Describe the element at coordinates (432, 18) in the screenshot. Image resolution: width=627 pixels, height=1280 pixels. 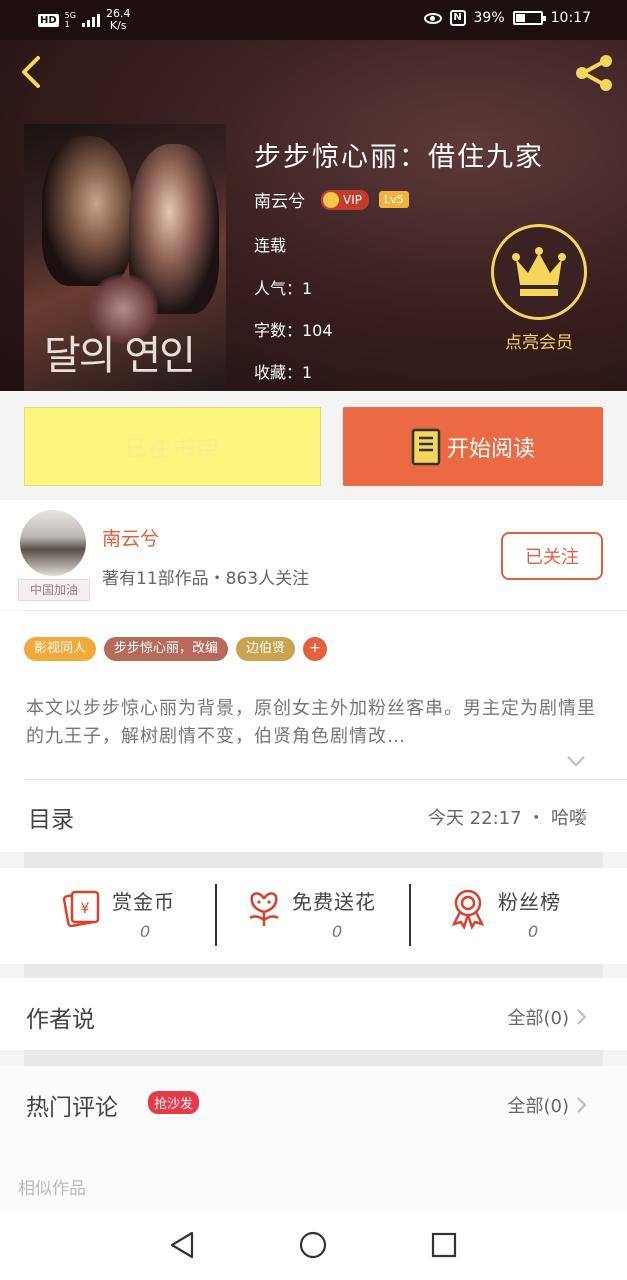
I see `eye-icon` at that location.